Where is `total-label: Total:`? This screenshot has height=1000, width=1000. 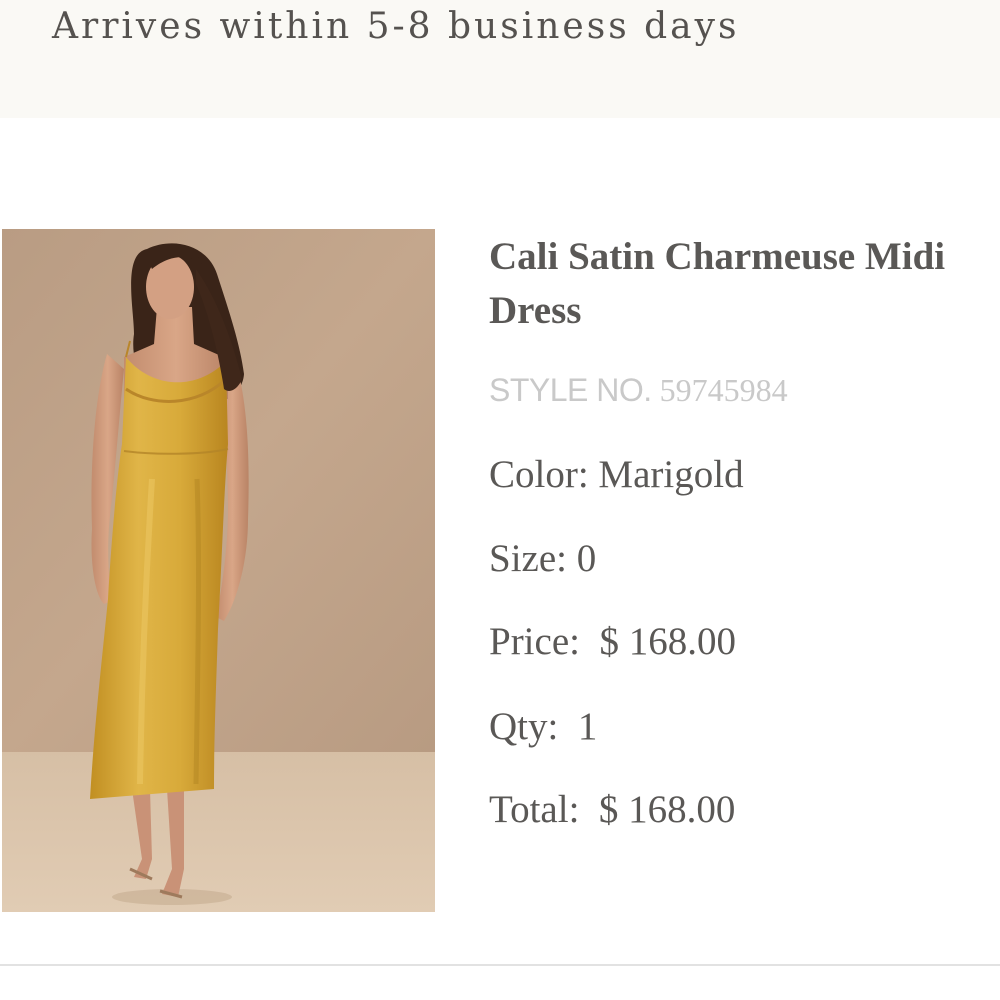
total-label: Total: is located at coordinates (534, 809).